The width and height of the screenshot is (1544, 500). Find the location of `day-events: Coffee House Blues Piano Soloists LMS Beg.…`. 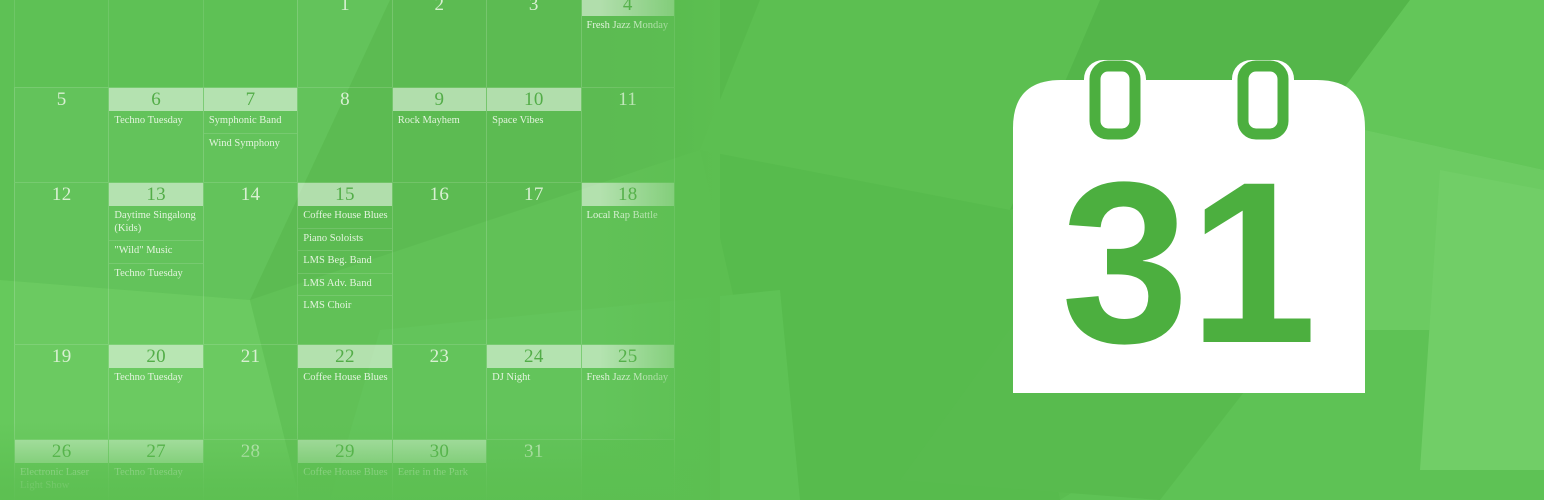

day-events: Coffee House Blues Piano Soloists LMS Beg.… is located at coordinates (345, 262).